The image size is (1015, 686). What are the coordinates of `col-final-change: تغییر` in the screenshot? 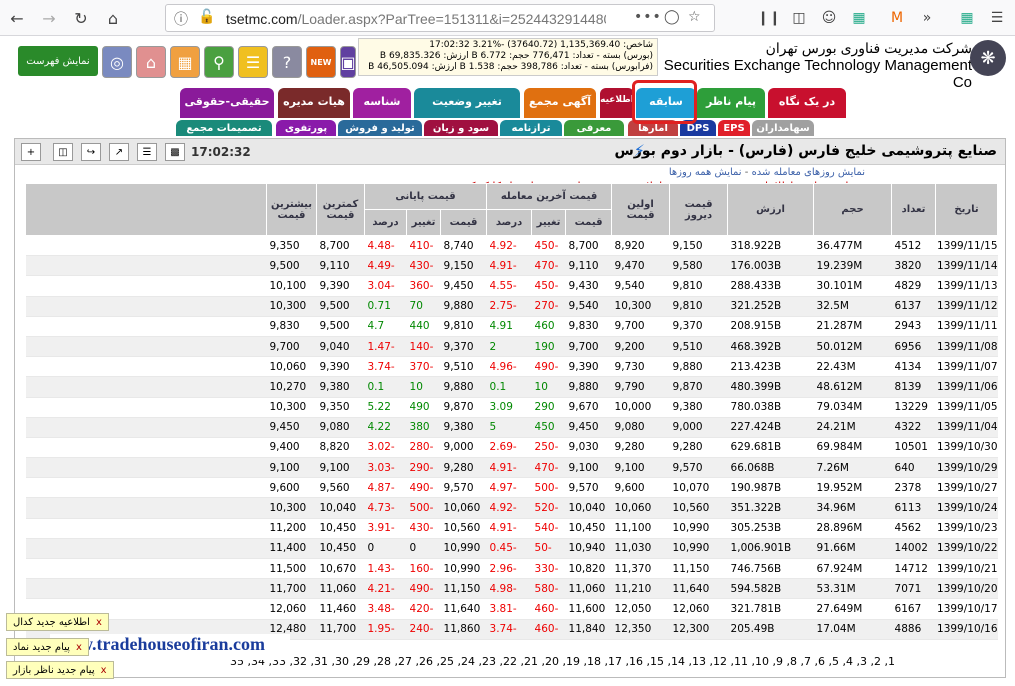 It's located at (424, 222).